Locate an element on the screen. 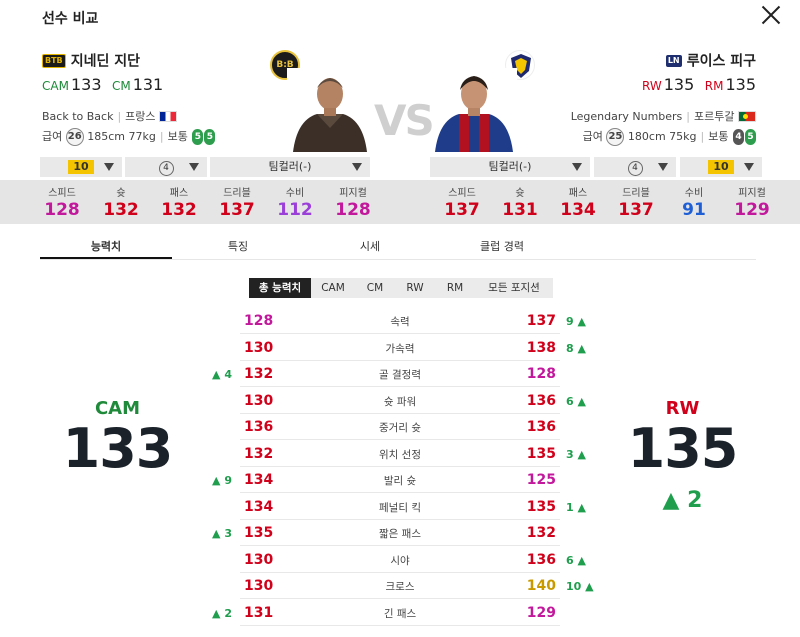  left-salary: 26 is located at coordinates (74, 136).